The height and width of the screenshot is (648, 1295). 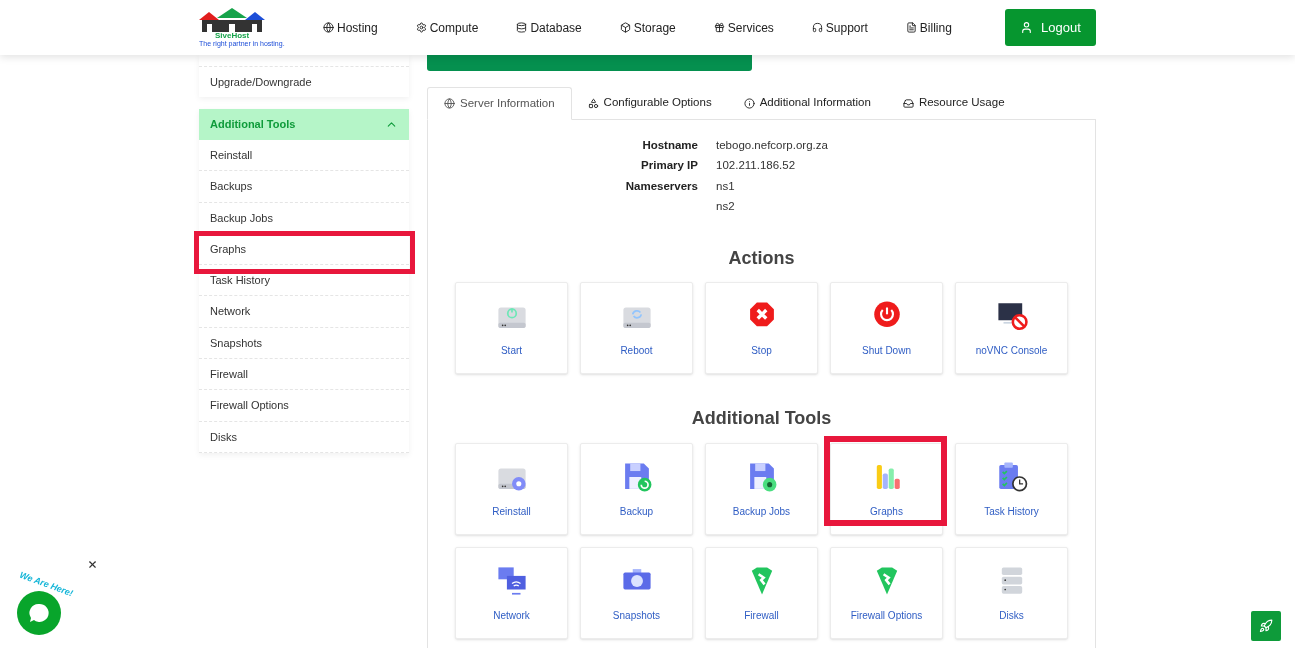 I want to click on sidebar-item: Backups, so click(x=304, y=187).